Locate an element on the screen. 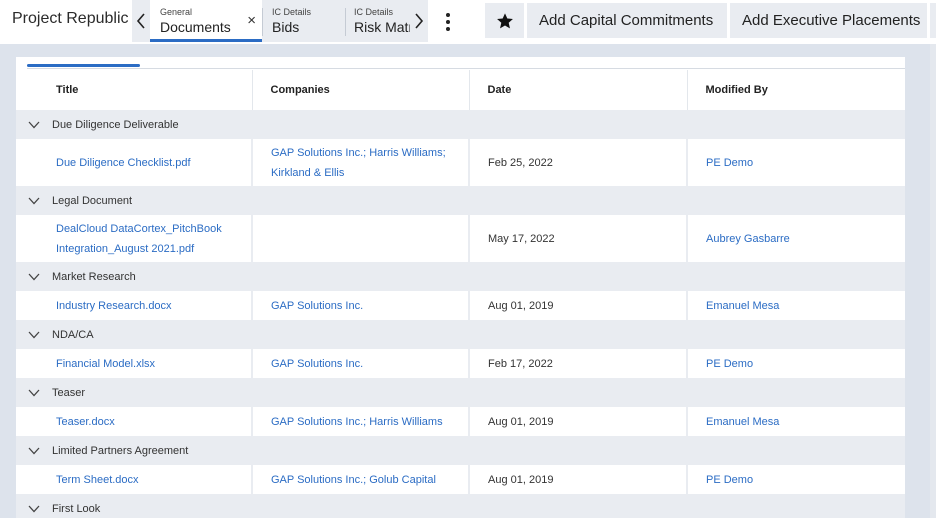  document-title-link: Industry Research.docx is located at coordinates (114, 306).